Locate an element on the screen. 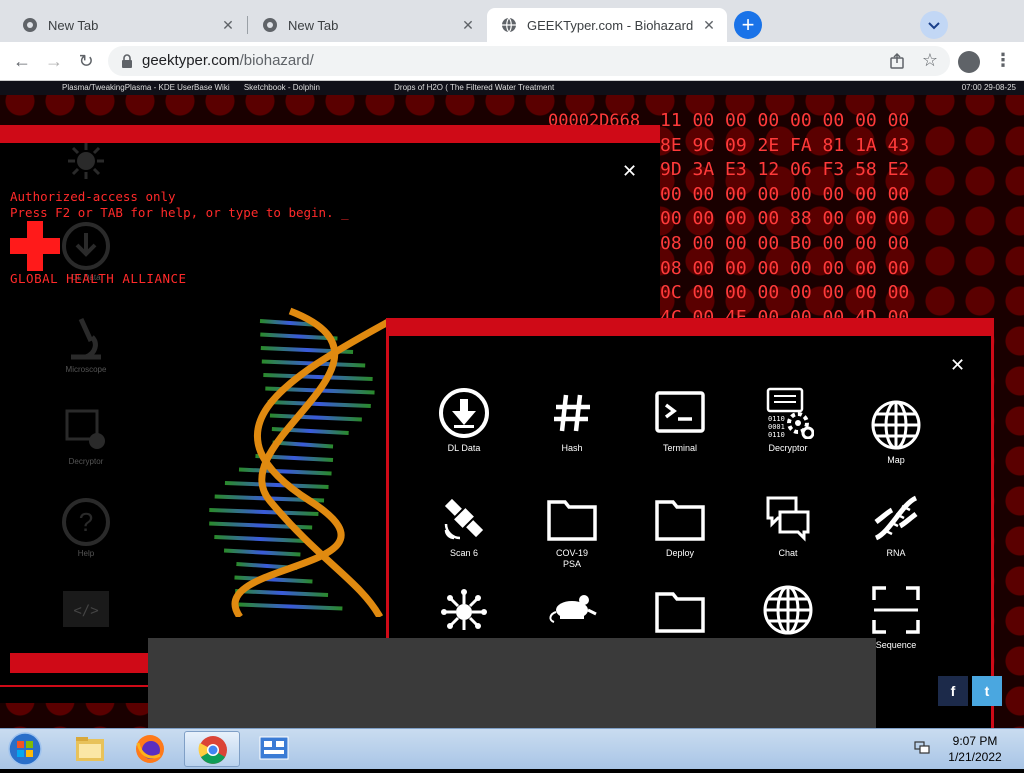 The image size is (1024, 773). tab-title: GEEKTyper.com - Biohazard is located at coordinates (610, 25).